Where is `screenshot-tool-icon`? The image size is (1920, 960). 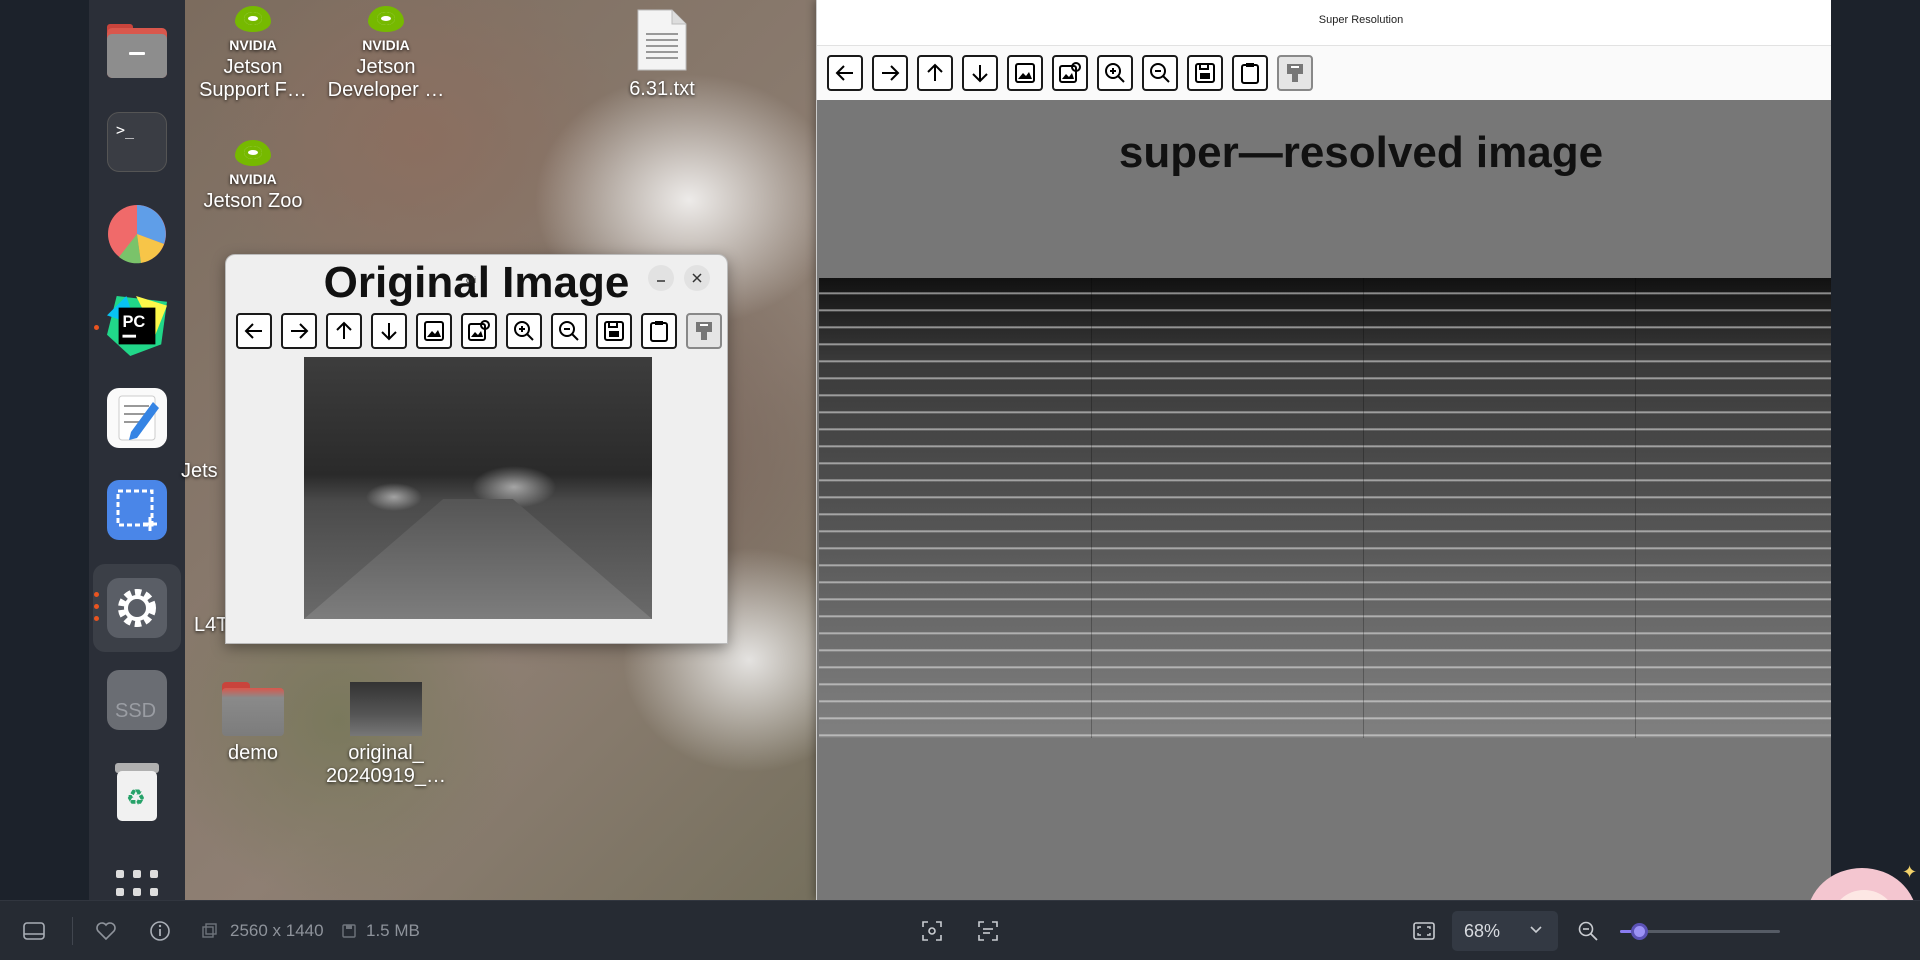 screenshot-tool-icon is located at coordinates (137, 510).